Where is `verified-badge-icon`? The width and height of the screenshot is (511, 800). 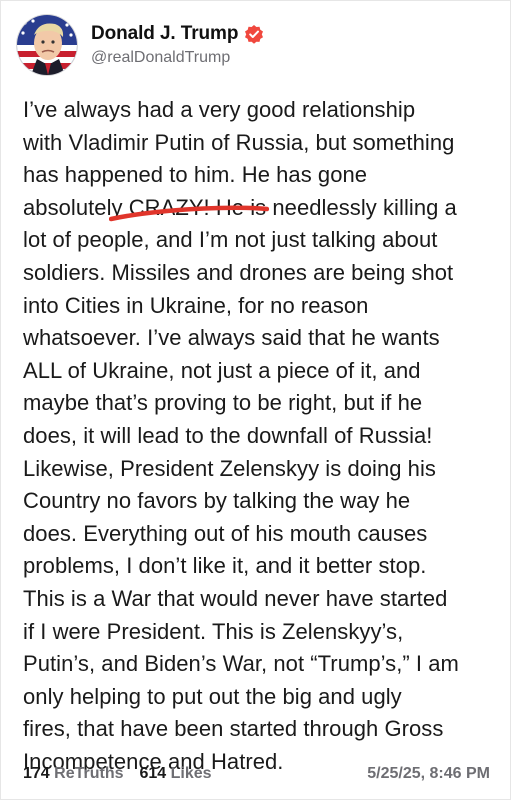 verified-badge-icon is located at coordinates (254, 34).